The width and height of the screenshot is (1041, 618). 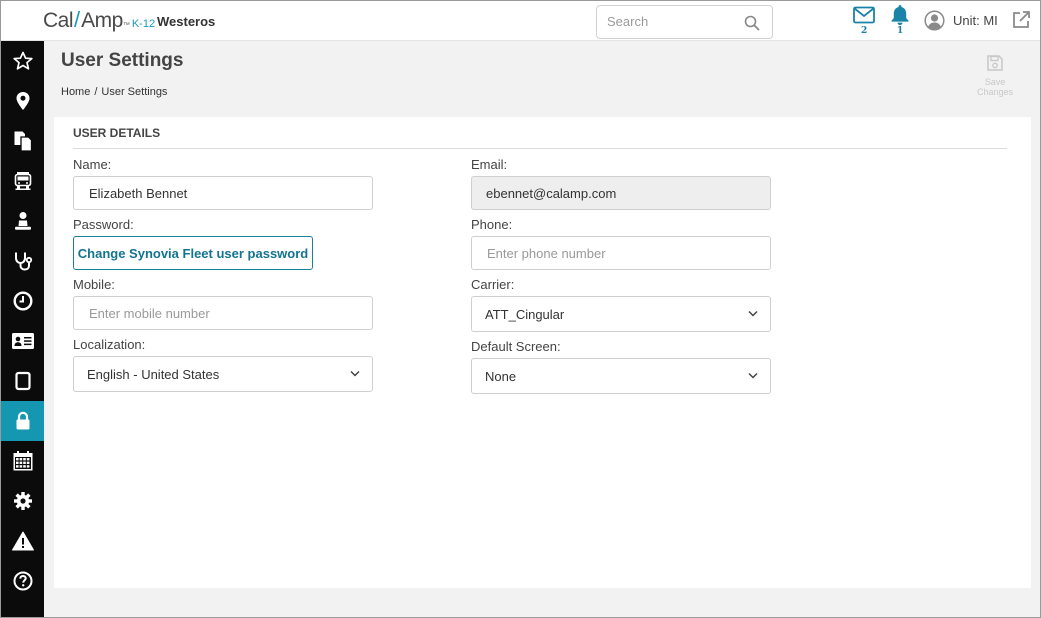 What do you see at coordinates (864, 31) in the screenshot?
I see `messages-count-badge: 2` at bounding box center [864, 31].